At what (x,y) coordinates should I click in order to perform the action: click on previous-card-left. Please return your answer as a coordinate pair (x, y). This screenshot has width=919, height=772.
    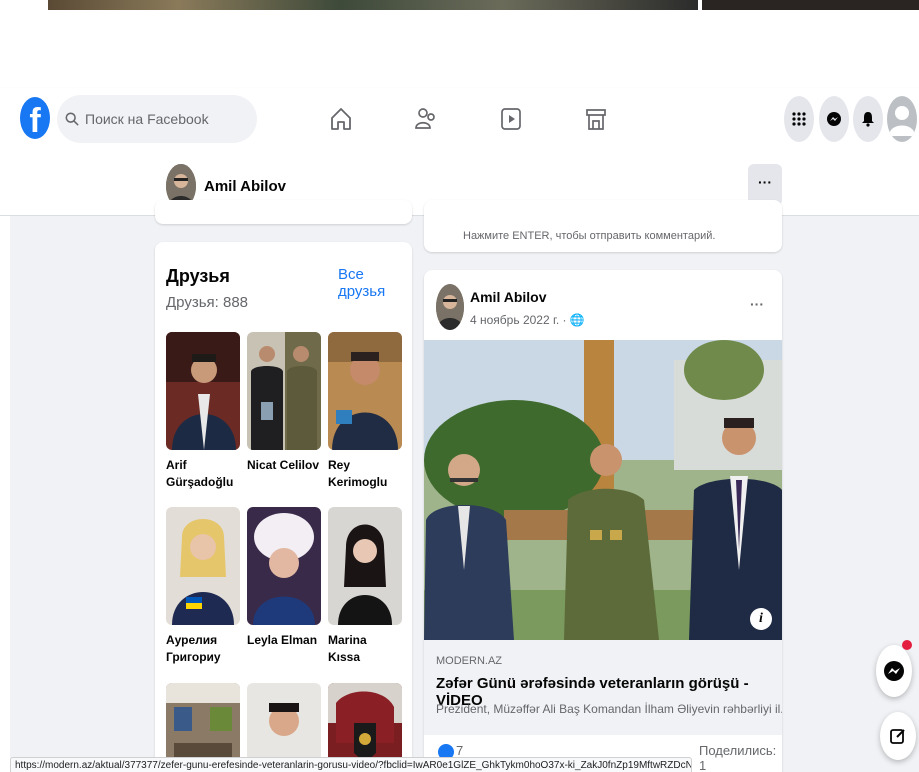
    Looking at the image, I should click on (283, 212).